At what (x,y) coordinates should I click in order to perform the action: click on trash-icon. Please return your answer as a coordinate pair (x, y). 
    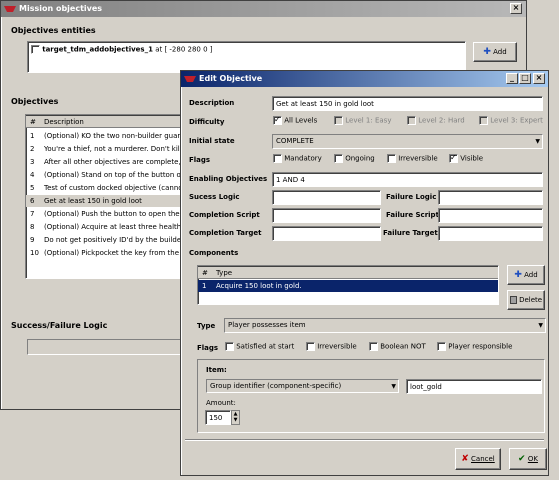
    Looking at the image, I should click on (513, 300).